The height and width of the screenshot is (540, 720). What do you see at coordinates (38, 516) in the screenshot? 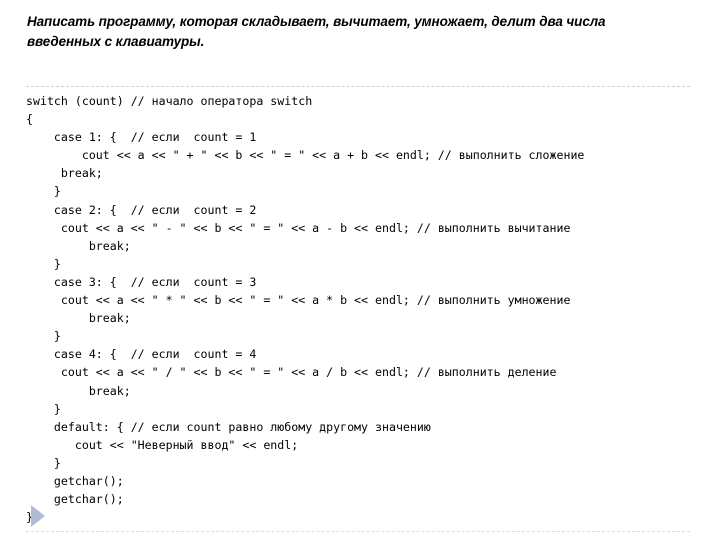
I see `play-triangle-icon` at bounding box center [38, 516].